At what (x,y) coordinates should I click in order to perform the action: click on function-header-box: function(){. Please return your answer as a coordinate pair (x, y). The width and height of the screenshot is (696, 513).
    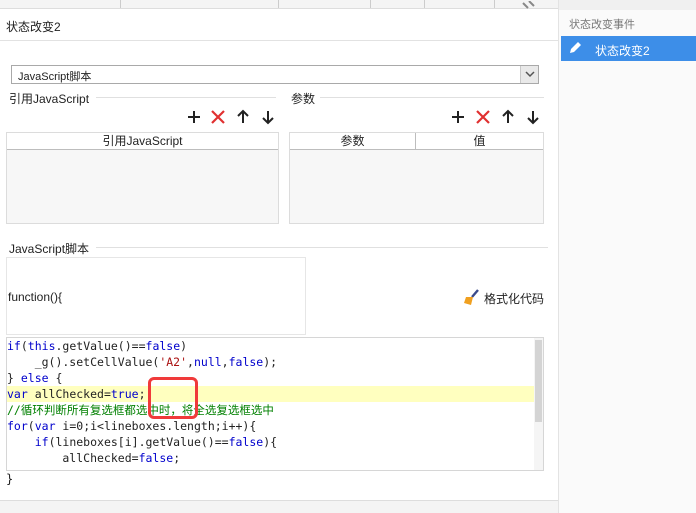
    Looking at the image, I should click on (156, 296).